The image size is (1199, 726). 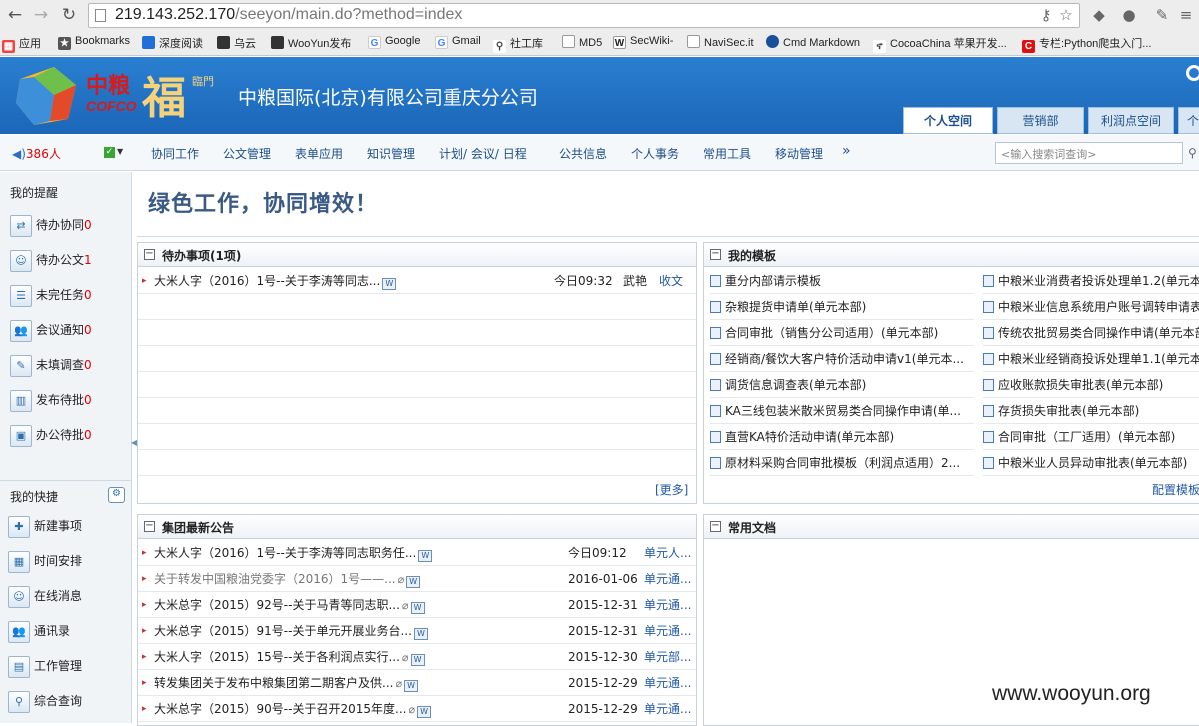 I want to click on shortcut-contacts: 👥 通讯录, so click(x=39, y=631).